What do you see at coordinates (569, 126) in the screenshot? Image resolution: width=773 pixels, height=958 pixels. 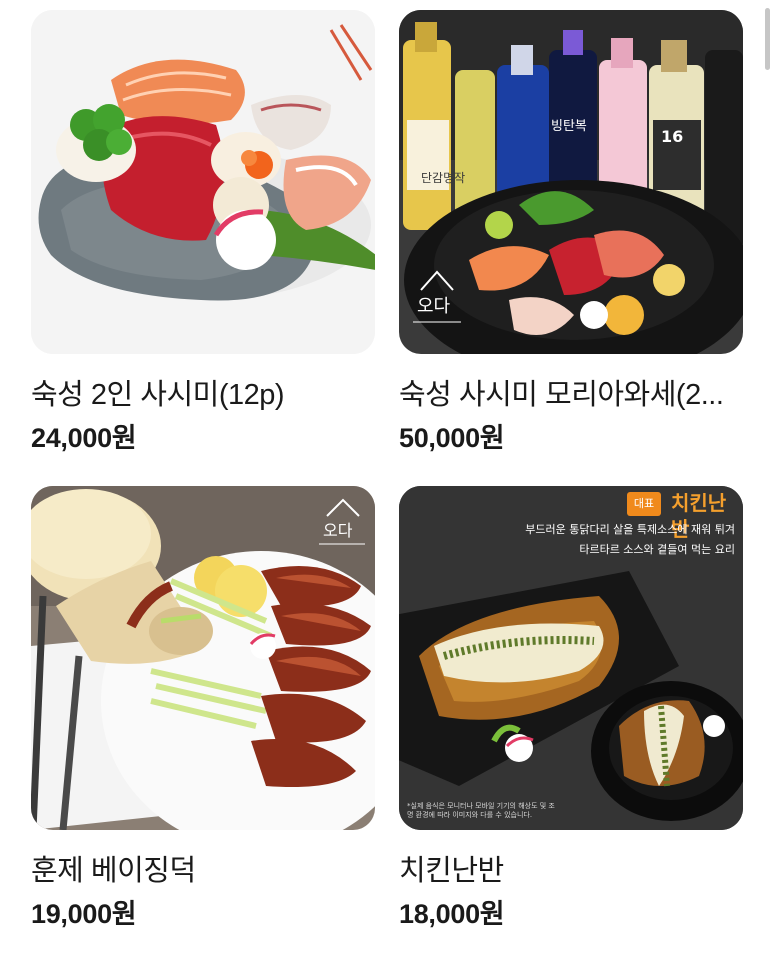 I see `bottle-label-text: 빙탄복` at bounding box center [569, 126].